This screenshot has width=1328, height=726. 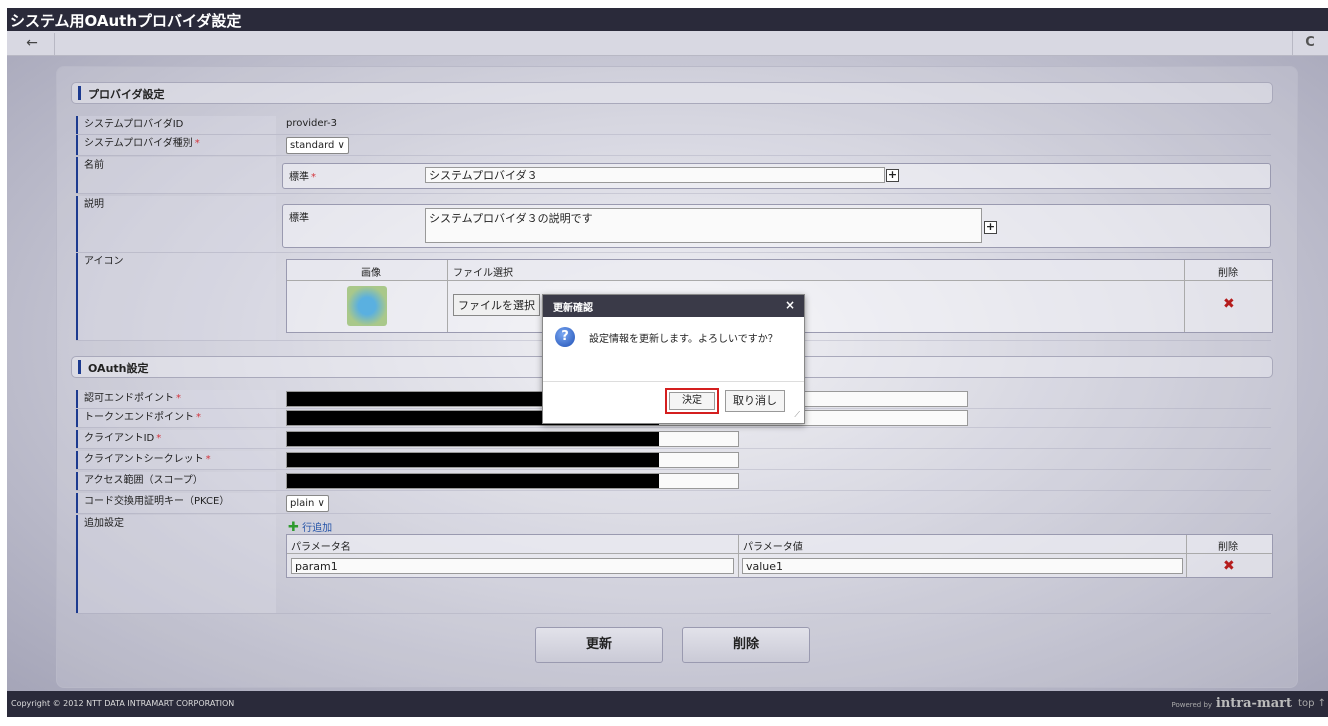 What do you see at coordinates (673, 125) in the screenshot?
I see `provider-id-row: システムプロバイダID provider-3` at bounding box center [673, 125].